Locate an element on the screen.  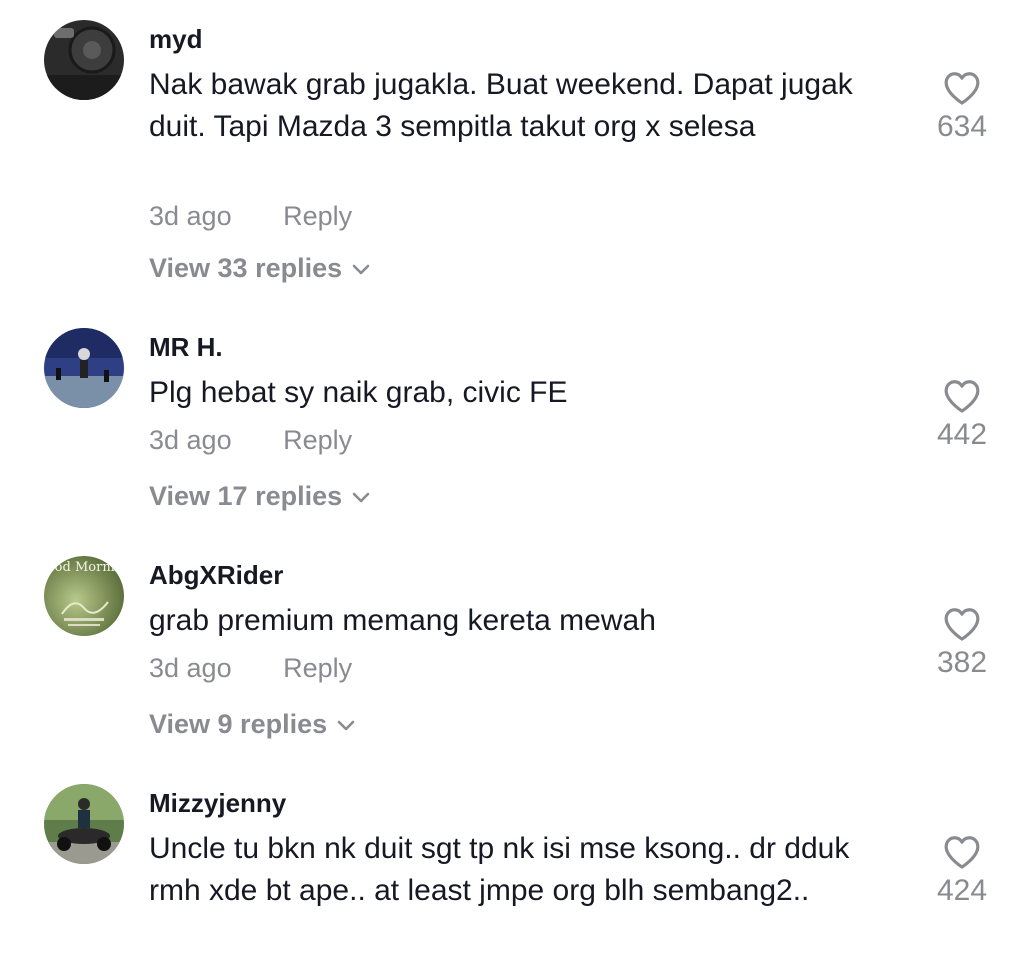
like-count: 424 is located at coordinates (962, 890).